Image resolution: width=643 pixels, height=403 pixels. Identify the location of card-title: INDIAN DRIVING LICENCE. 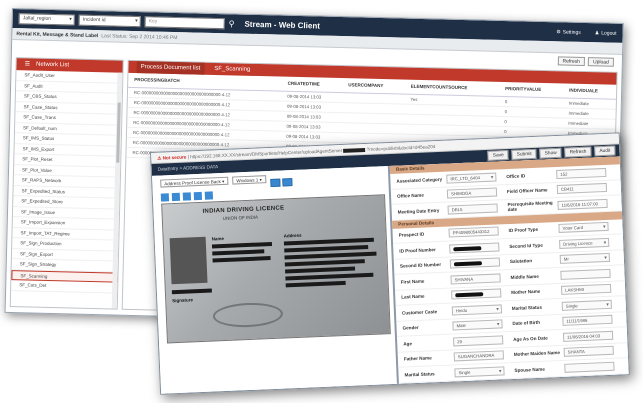
(243, 210).